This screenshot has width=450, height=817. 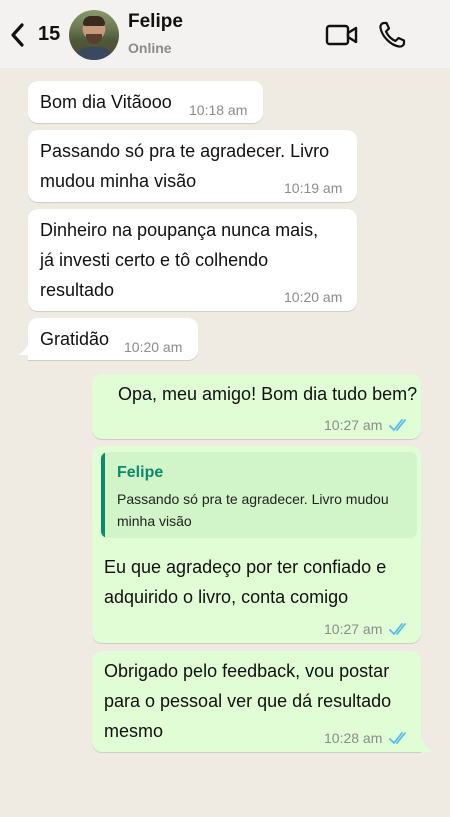 I want to click on message-time: 10:18 am, so click(x=218, y=110).